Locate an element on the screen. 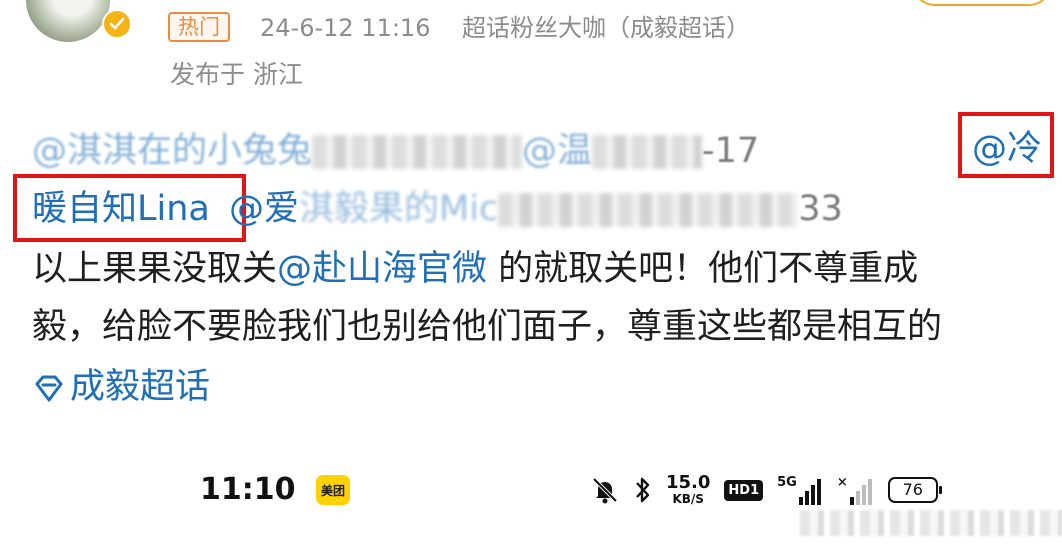 This screenshot has height=554, width=1062. status-icons: 15.0 KB/S HD1 5G × 76 is located at coordinates (766, 490).